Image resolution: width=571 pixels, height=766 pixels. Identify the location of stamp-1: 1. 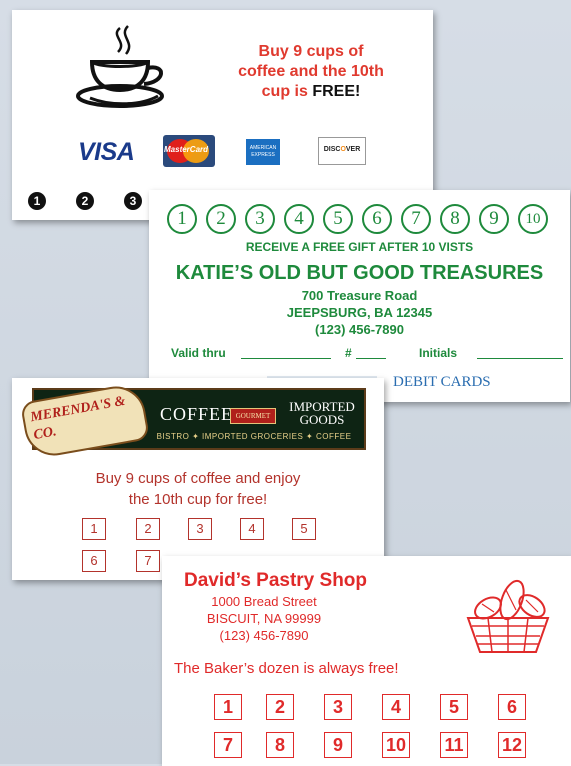
(37, 201).